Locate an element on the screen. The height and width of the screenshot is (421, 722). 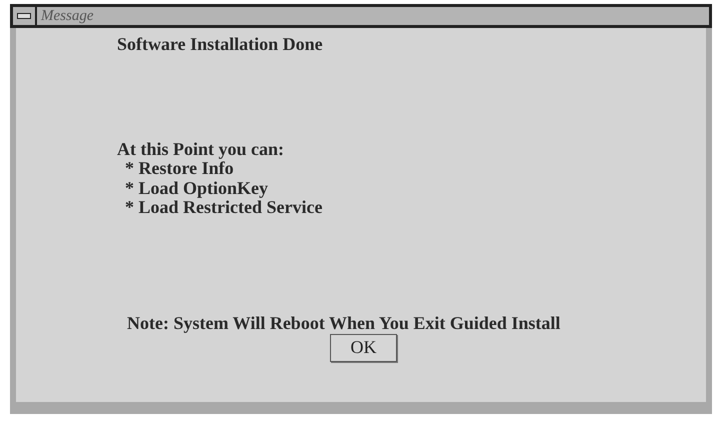
menu-icon is located at coordinates (24, 16).